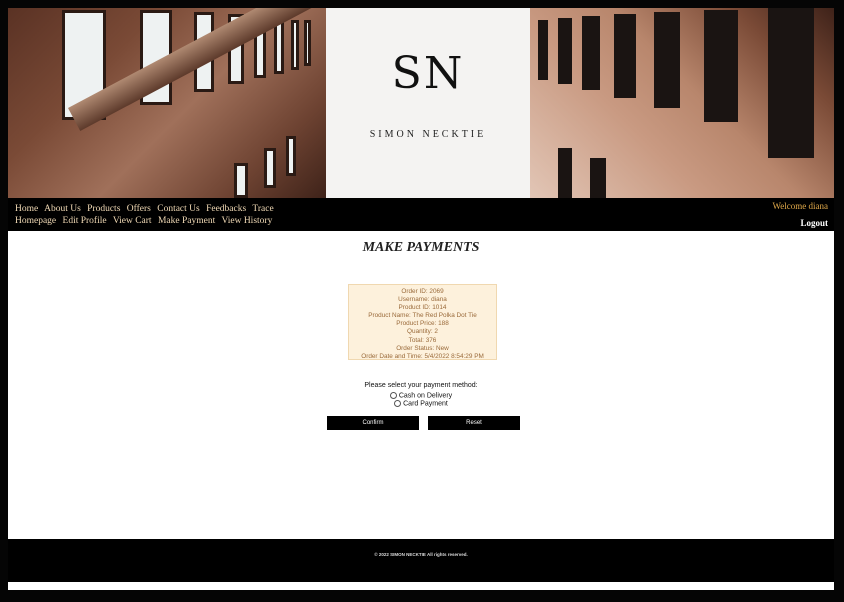  What do you see at coordinates (421, 385) in the screenshot?
I see `payment-method-prompt: Please select your payment method:` at bounding box center [421, 385].